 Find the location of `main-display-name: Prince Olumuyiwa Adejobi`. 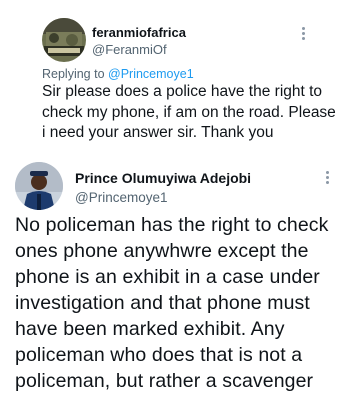

main-display-name: Prince Olumuyiwa Adejobi is located at coordinates (163, 178).